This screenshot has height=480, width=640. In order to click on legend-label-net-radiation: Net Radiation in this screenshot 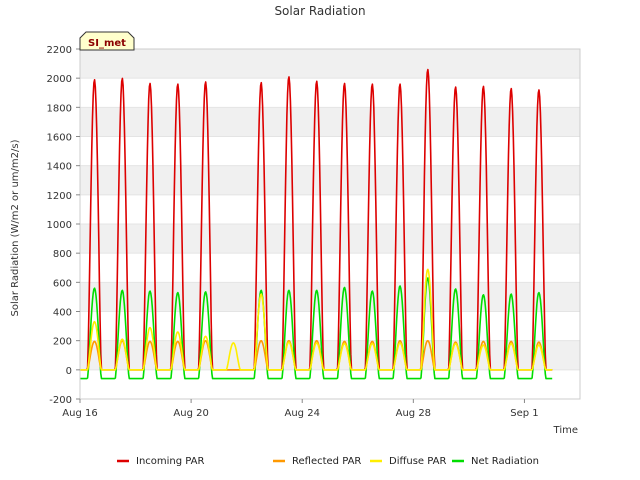, I will do `click(505, 461)`.